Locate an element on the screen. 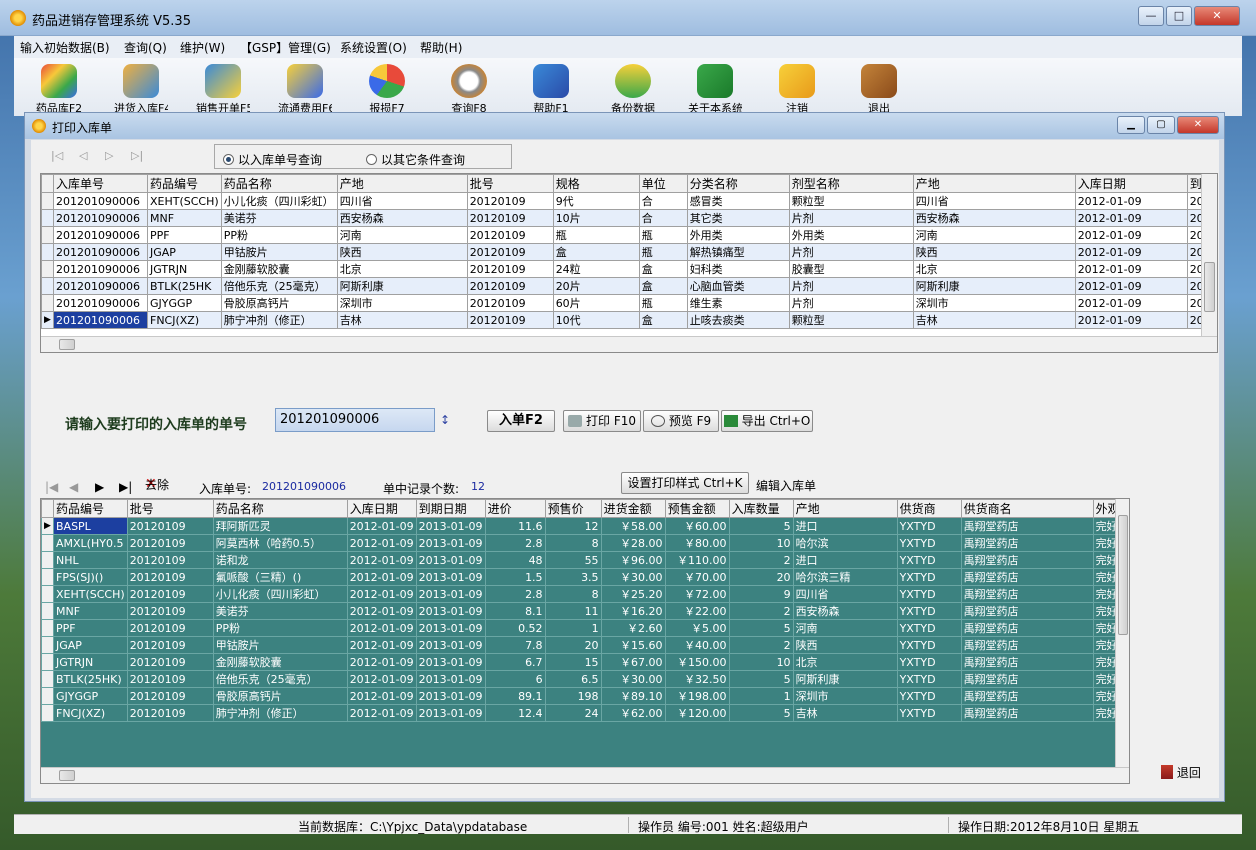  table-cell: 8 is located at coordinates (573, 543).